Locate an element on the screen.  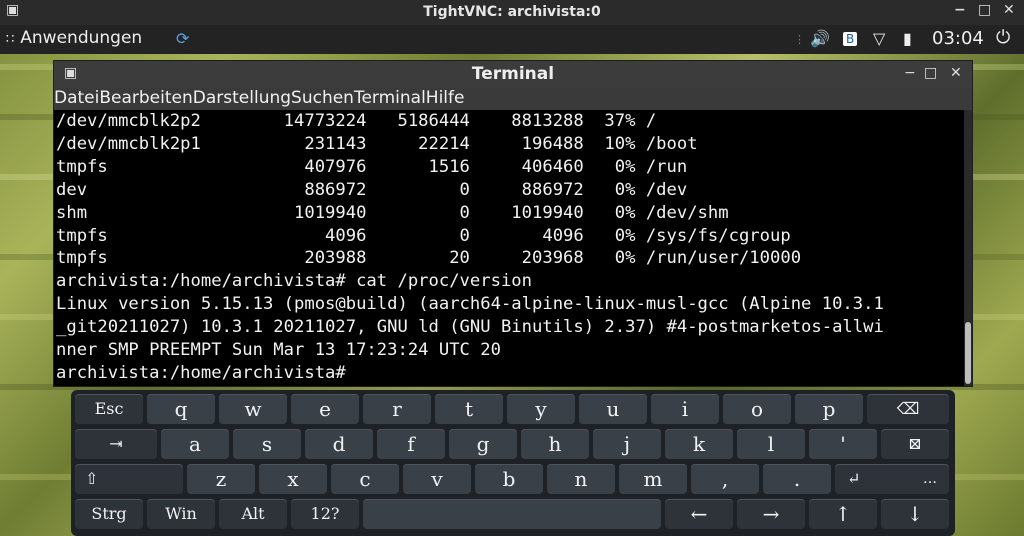
vnc-titlebar: ▣ TightVNC: archivista:0 − □ ✕ is located at coordinates (512, 12).